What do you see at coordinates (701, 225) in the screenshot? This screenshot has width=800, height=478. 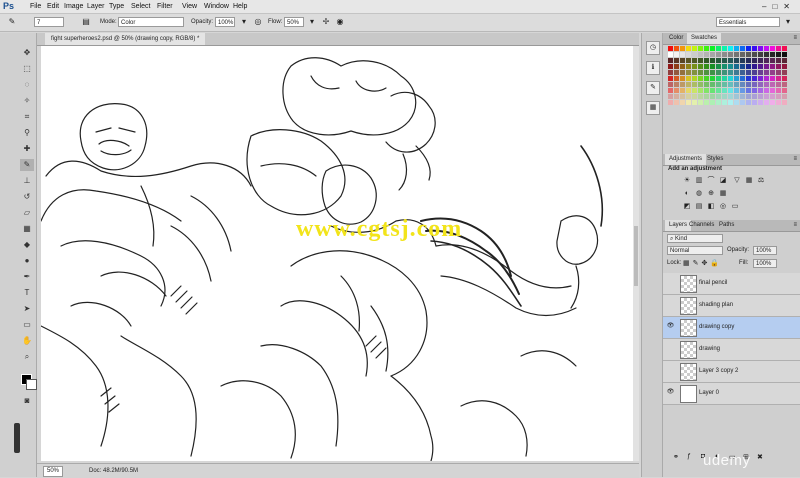 I see `tab-channels: Channels` at bounding box center [701, 225].